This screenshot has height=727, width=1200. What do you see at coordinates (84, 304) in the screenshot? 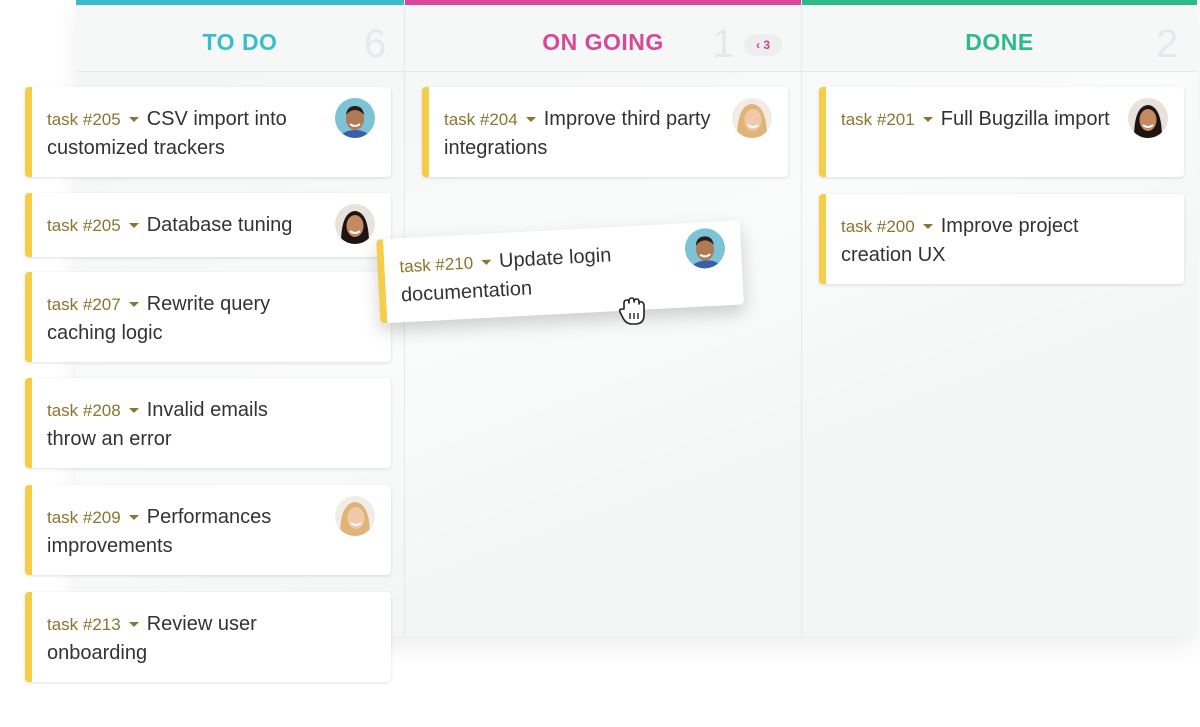
I see `task-id: task #207` at bounding box center [84, 304].